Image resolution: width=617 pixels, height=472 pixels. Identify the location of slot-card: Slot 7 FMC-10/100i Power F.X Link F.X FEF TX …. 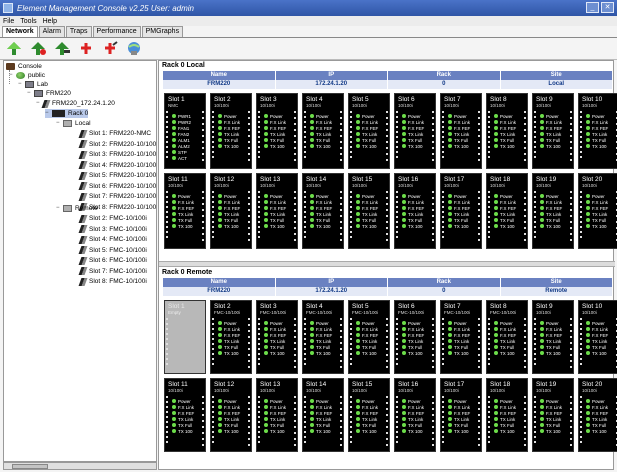
(461, 337).